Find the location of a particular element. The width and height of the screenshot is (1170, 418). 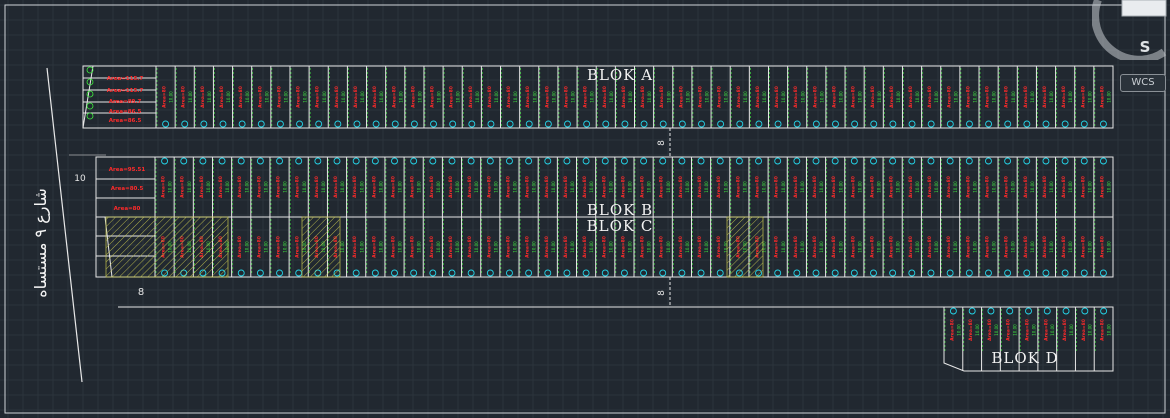

wcs-menu-button: WCS is located at coordinates (1143, 83).